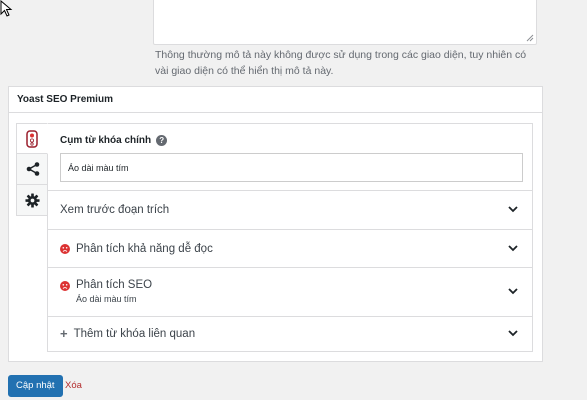  What do you see at coordinates (64, 333) in the screenshot?
I see `plus-icon: +` at bounding box center [64, 333].